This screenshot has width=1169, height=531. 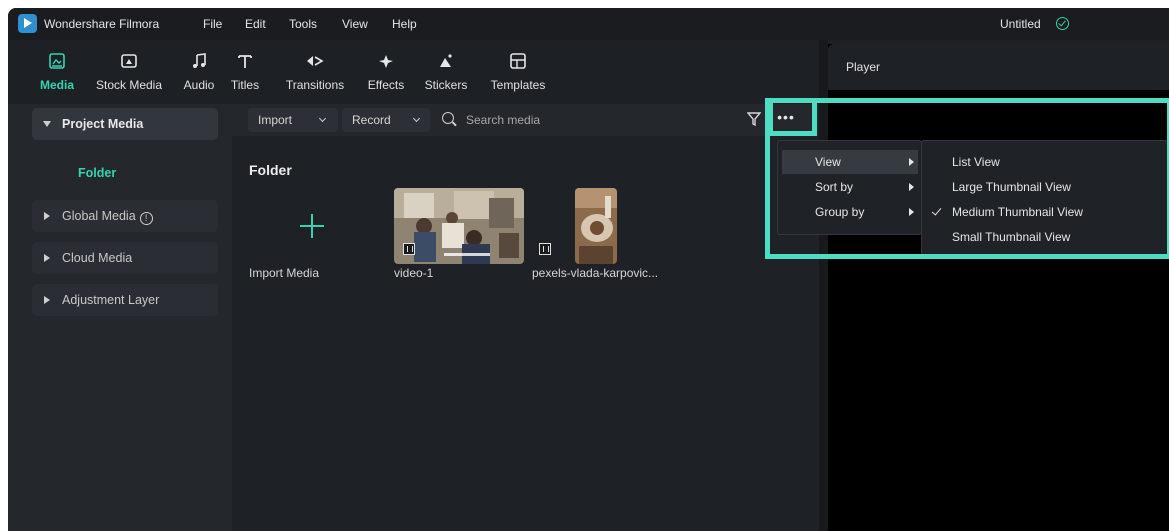 I want to click on tab-label: Templates, so click(x=518, y=85).